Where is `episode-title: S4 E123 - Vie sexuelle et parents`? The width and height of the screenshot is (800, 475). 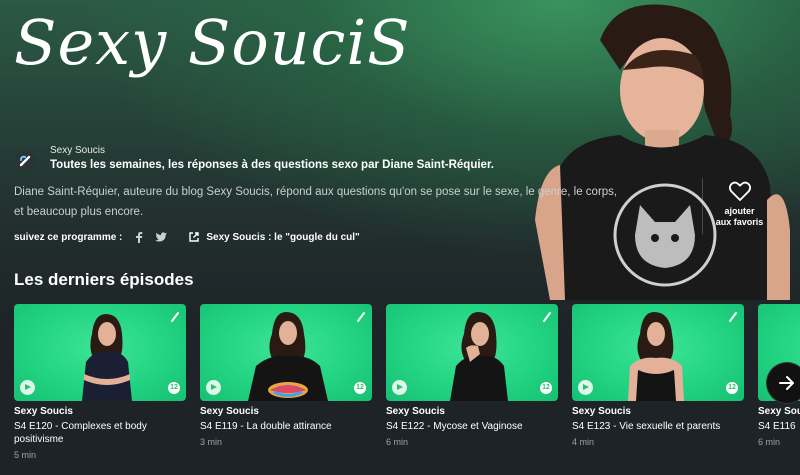 episode-title: S4 E123 - Vie sexuelle et parents is located at coordinates (658, 426).